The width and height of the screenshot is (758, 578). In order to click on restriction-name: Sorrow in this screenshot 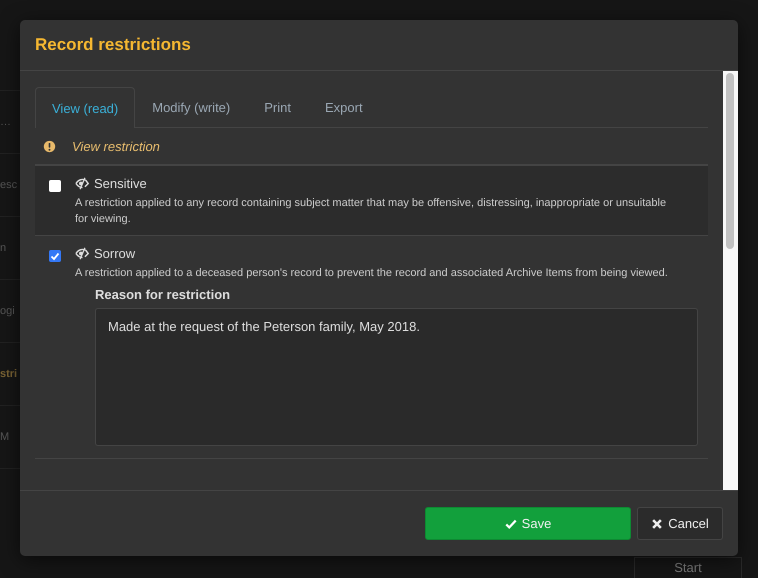, I will do `click(115, 253)`.